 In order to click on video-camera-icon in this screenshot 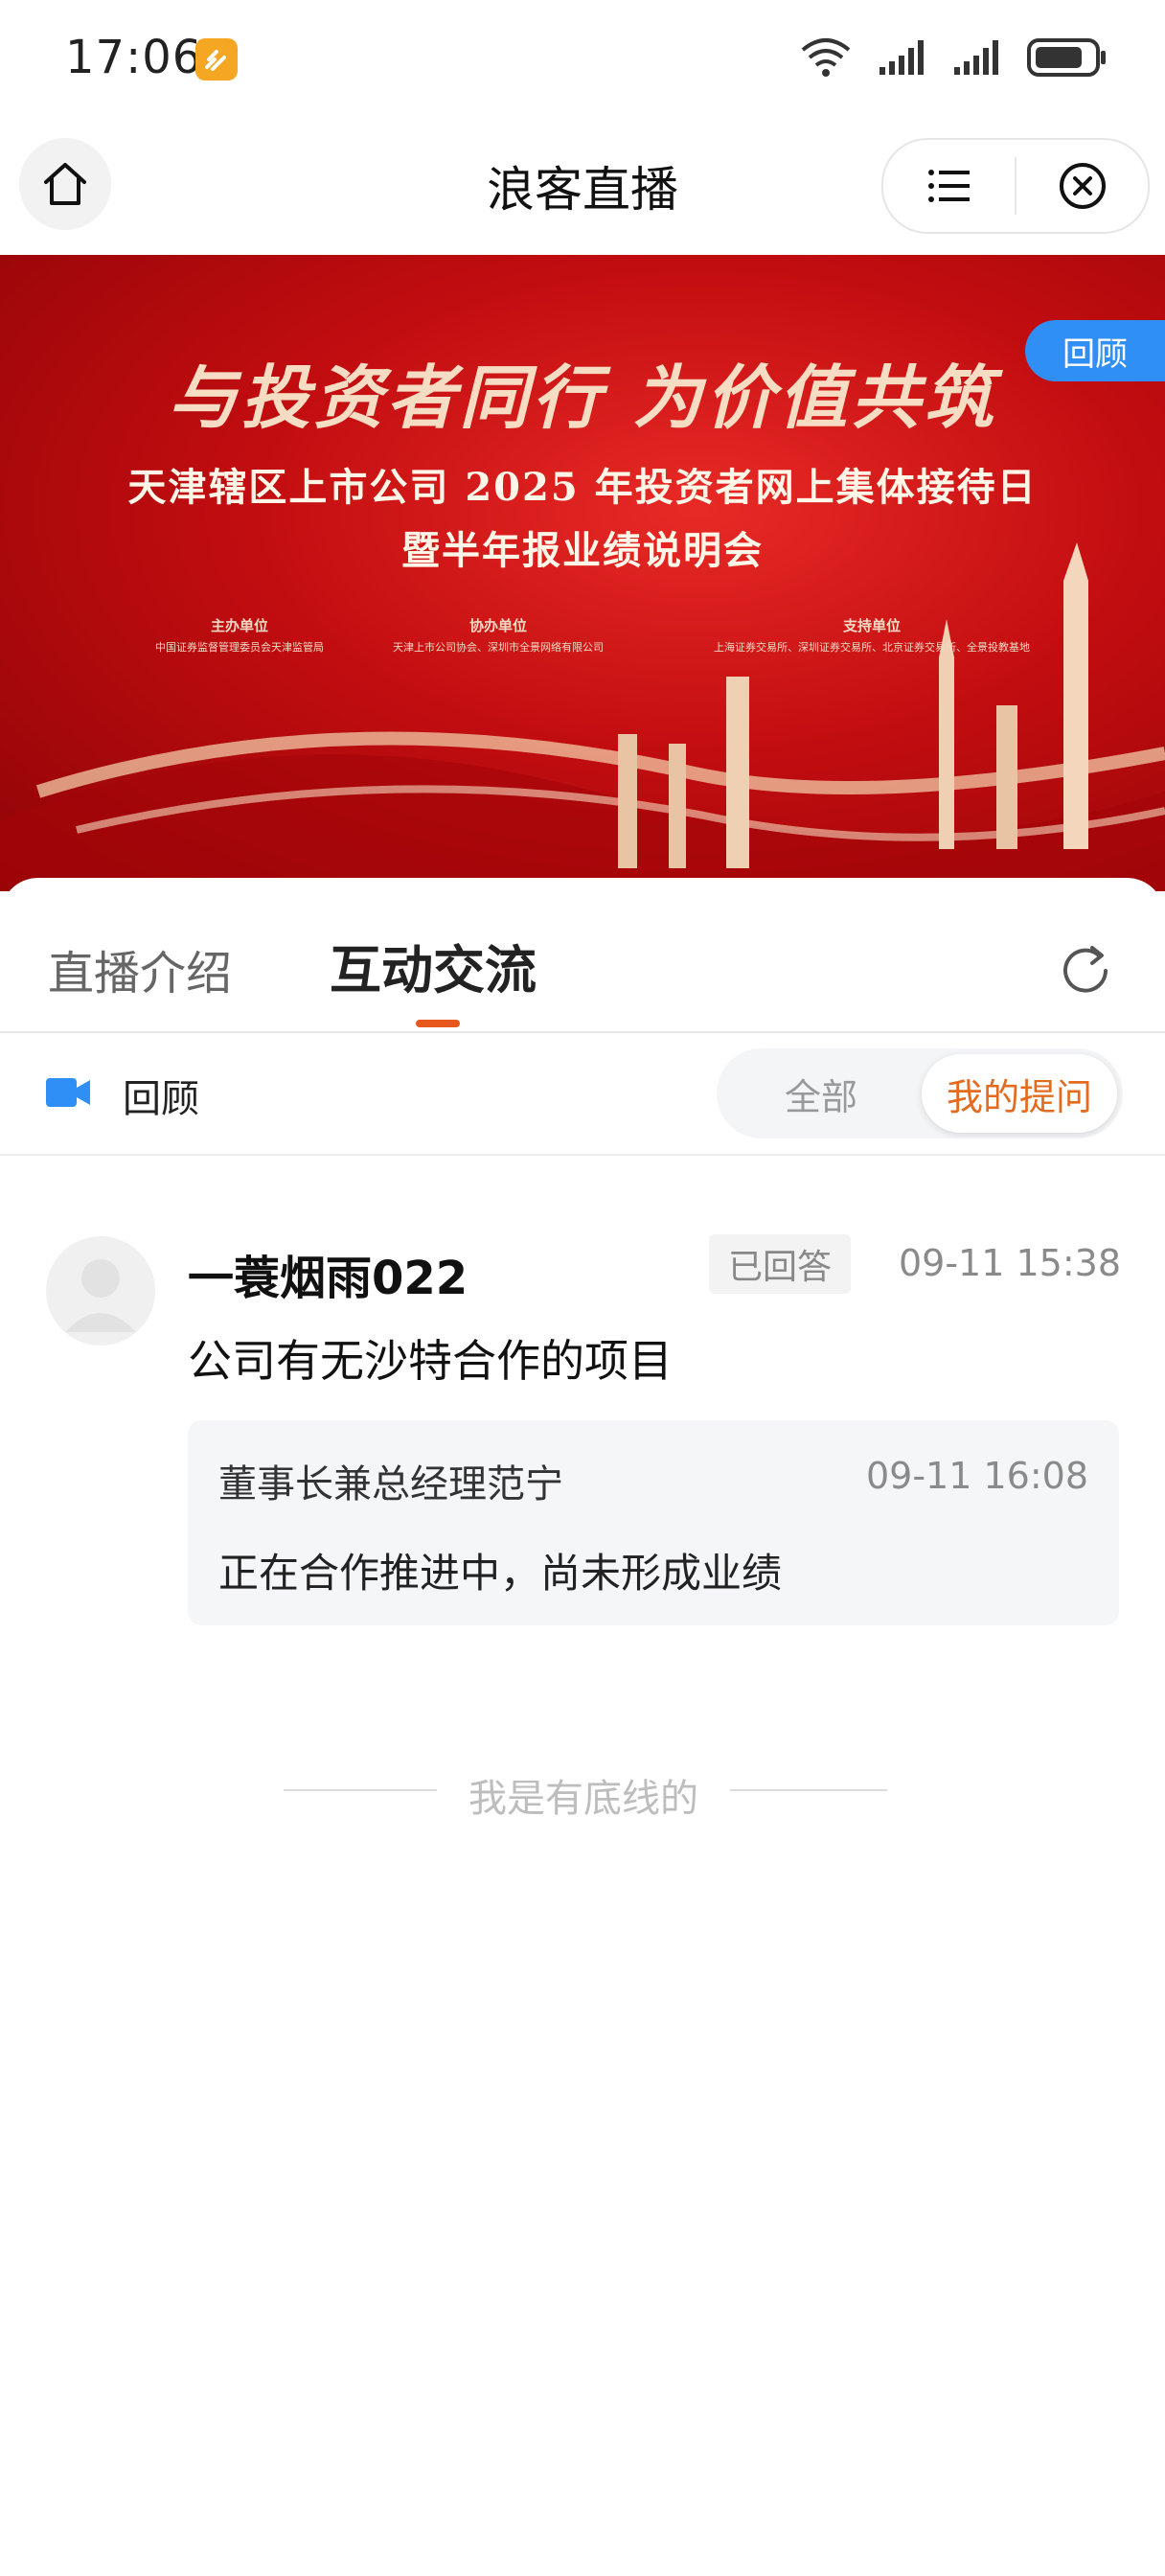, I will do `click(69, 1094)`.